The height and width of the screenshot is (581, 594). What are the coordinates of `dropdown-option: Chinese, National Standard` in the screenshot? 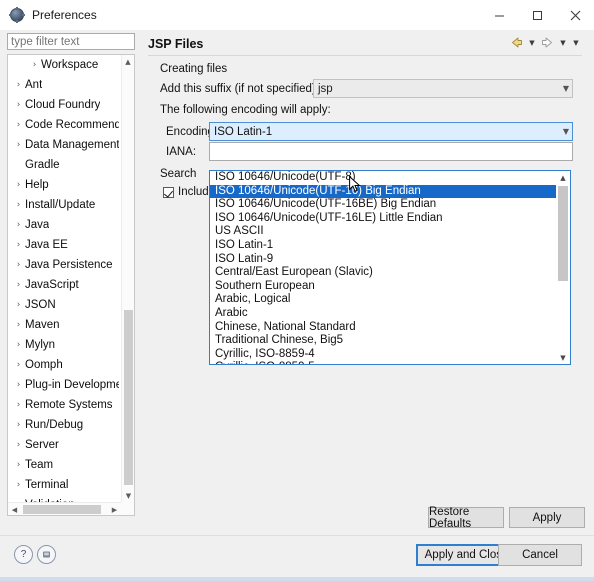 It's located at (383, 328).